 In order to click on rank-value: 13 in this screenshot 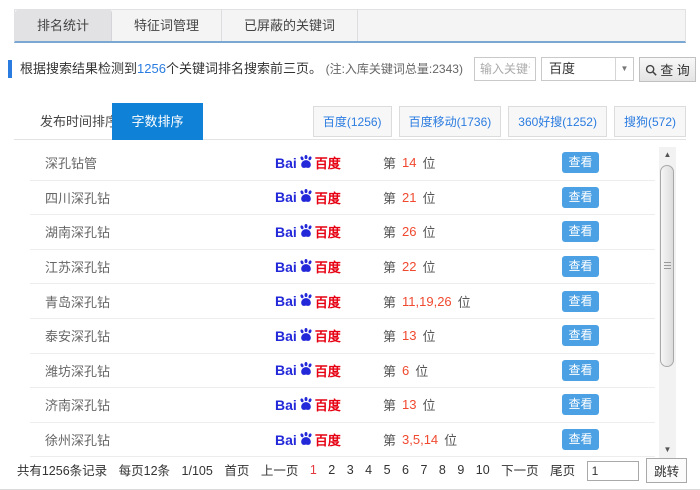, I will do `click(409, 405)`.